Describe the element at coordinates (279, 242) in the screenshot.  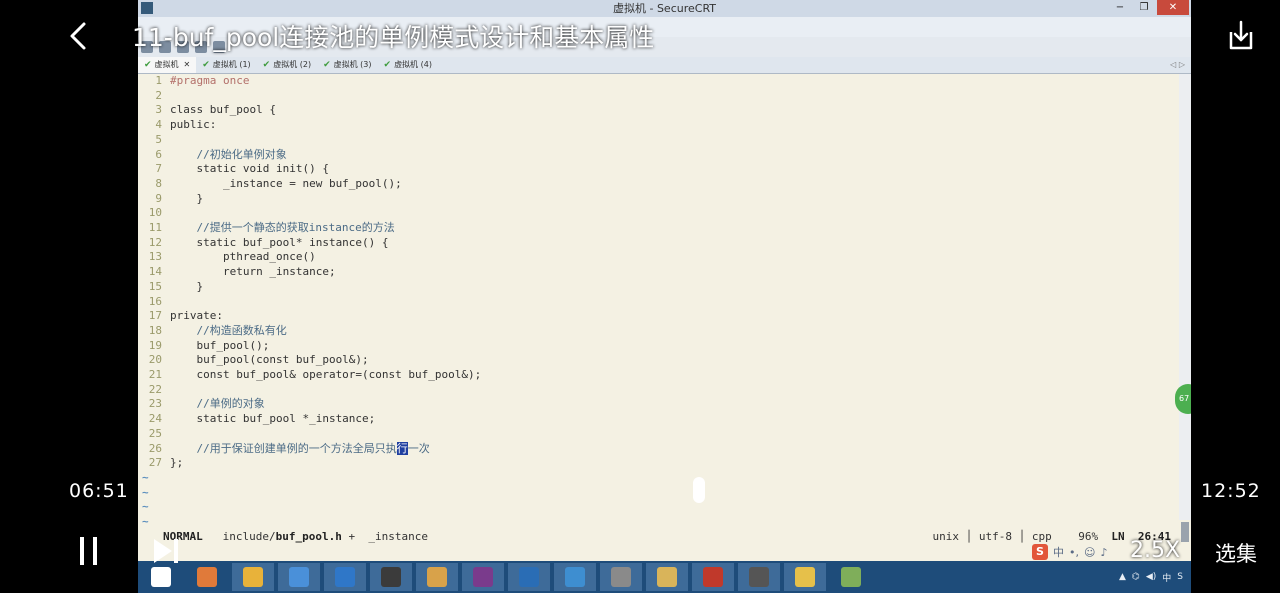
I see `code-text: static buf_pool* instance() {` at that location.